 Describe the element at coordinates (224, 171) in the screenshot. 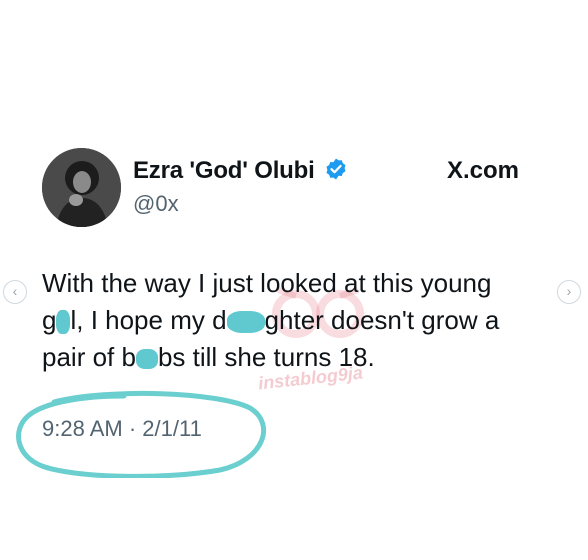

I see `author-name: Ezra 'God' Olubi` at that location.